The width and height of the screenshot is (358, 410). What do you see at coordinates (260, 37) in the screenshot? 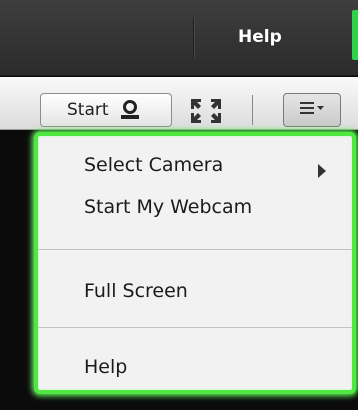
I see `help-menu: Help` at bounding box center [260, 37].